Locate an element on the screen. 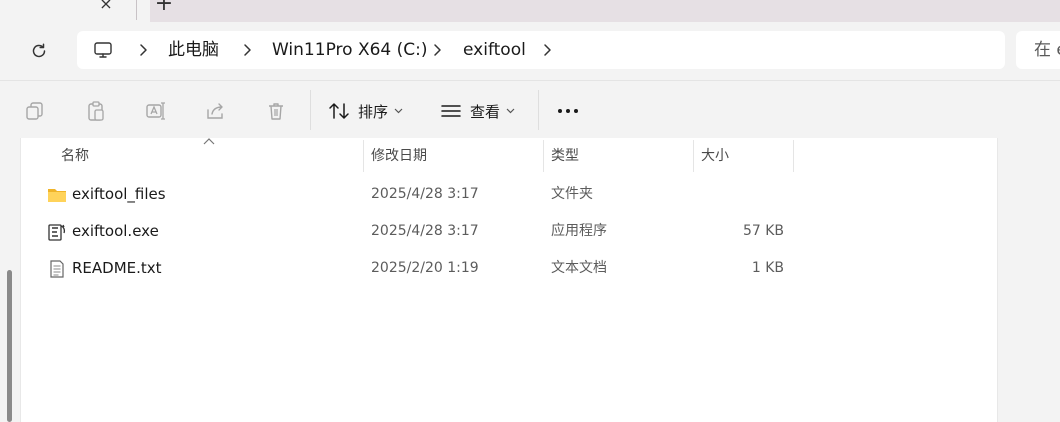  file-row: exiftool.exe 2025/4/28 3:17 应用程序 57 KB is located at coordinates (508, 231).